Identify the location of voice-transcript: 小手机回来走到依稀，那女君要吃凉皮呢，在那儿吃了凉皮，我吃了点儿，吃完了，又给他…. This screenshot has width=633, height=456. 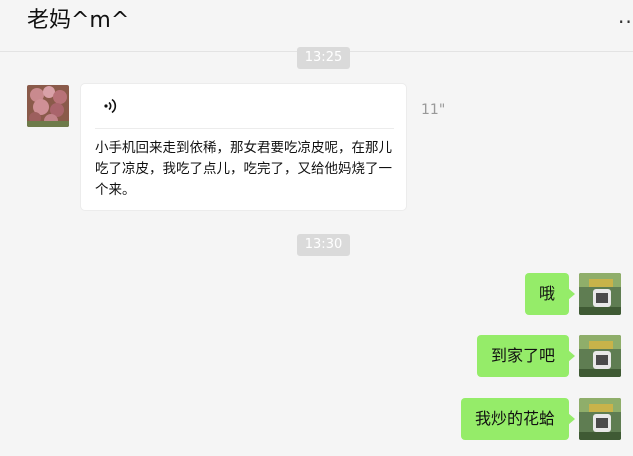
(243, 169).